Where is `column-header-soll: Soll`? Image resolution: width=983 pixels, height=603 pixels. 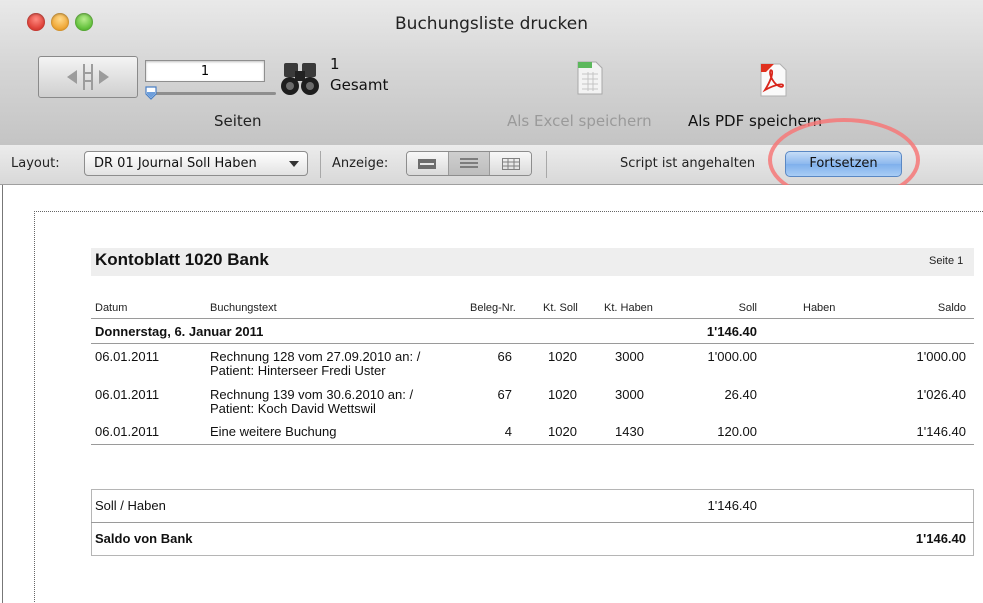
column-header-soll: Soll is located at coordinates (747, 308).